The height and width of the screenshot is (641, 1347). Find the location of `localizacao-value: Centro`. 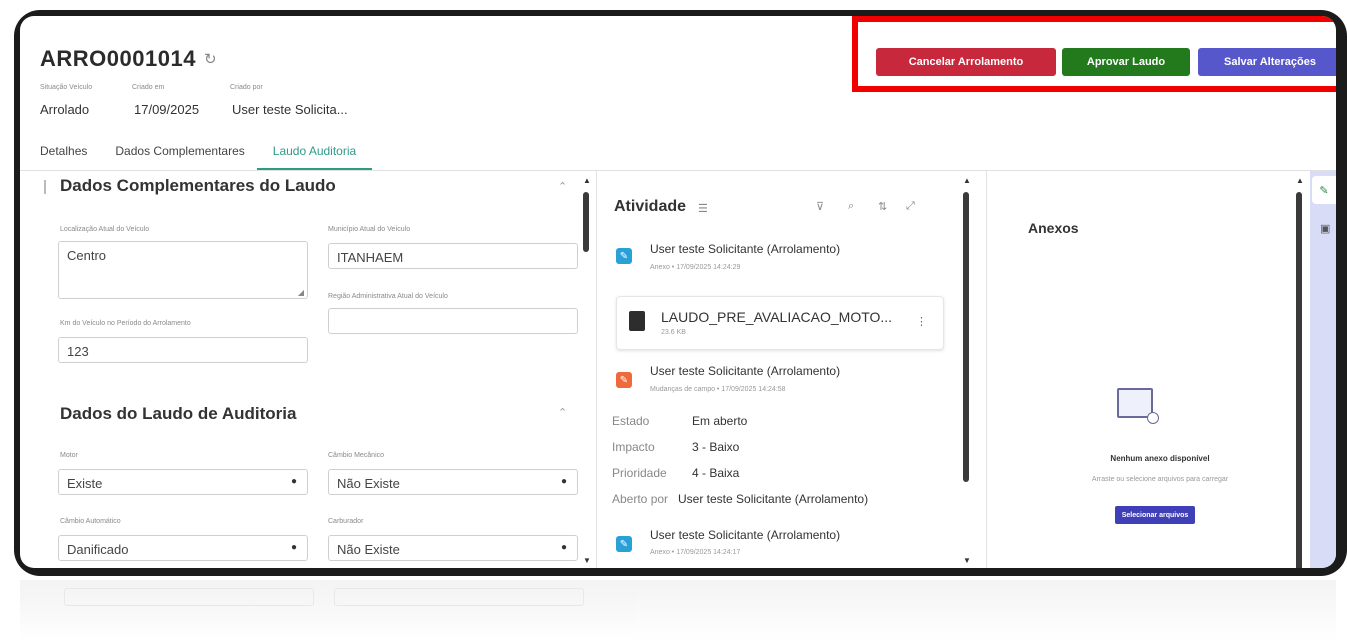

localizacao-value: Centro is located at coordinates (87, 255).